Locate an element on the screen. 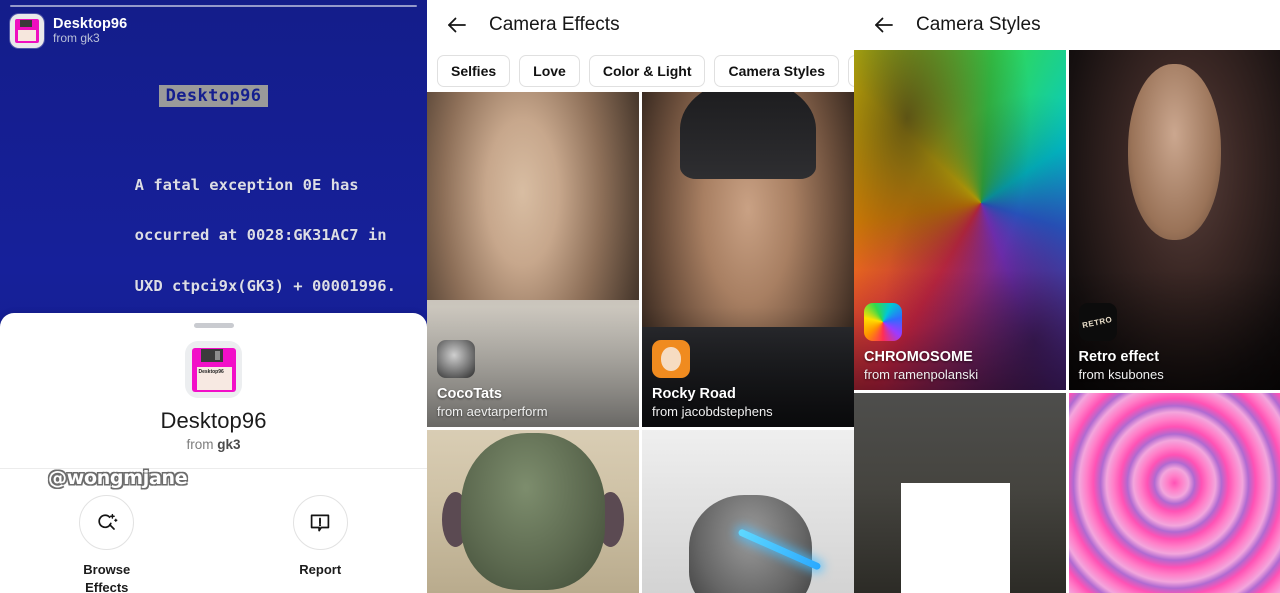 This screenshot has height=593, width=1280. effect-author-line: from gk3 is located at coordinates (213, 444).